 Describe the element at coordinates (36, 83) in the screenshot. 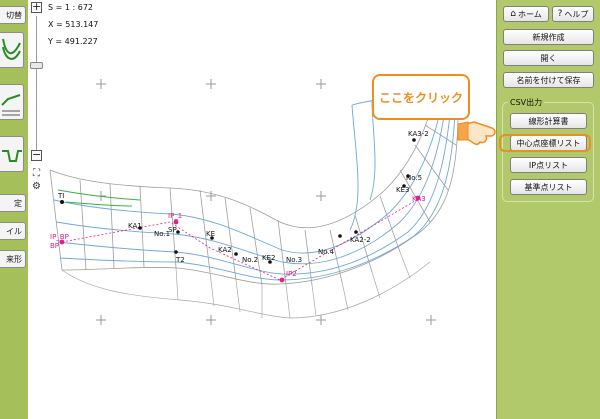

I see `zoom-slider-track` at that location.